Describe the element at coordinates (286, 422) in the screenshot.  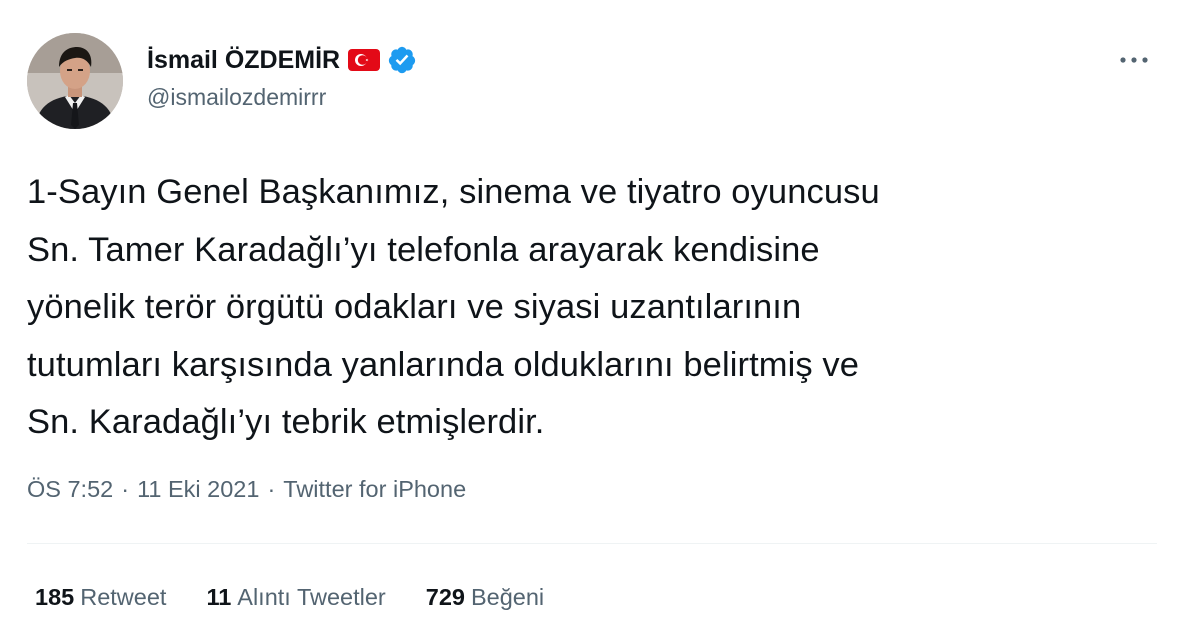
I see `tweet-text-line: Sn. Karadağlı’yı tebrik etmişlerdir.` at that location.